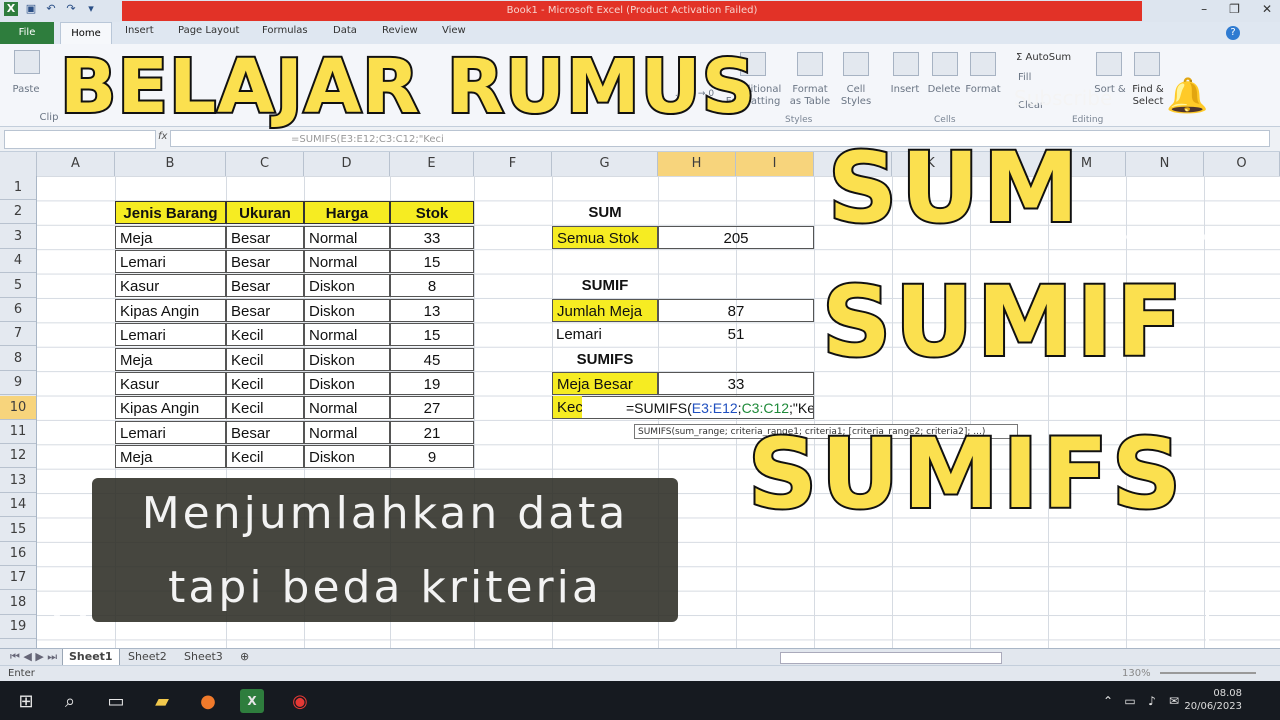 The height and width of the screenshot is (720, 1280). I want to click on tray-chevron-icon: ⌃, so click(1108, 701).